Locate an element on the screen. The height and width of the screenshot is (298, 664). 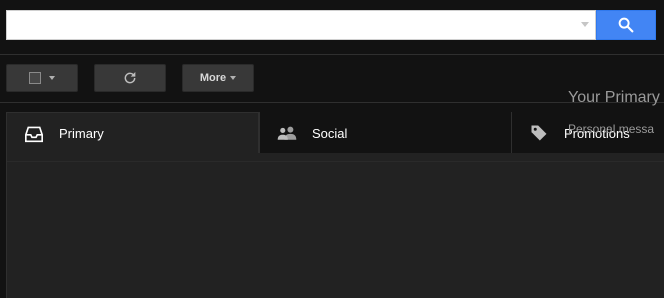
people-icon is located at coordinates (287, 133).